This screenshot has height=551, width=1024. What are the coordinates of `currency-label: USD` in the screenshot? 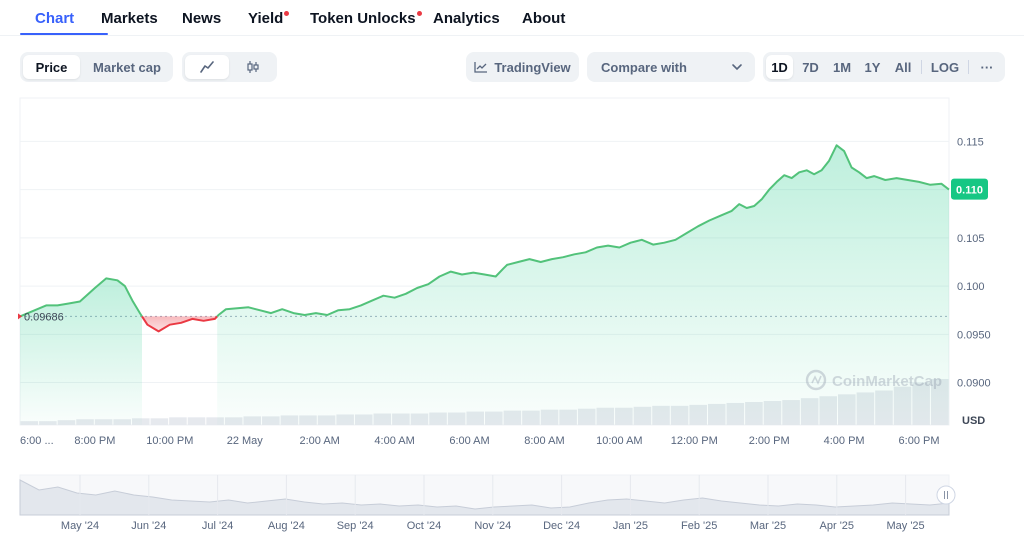 It's located at (973, 421).